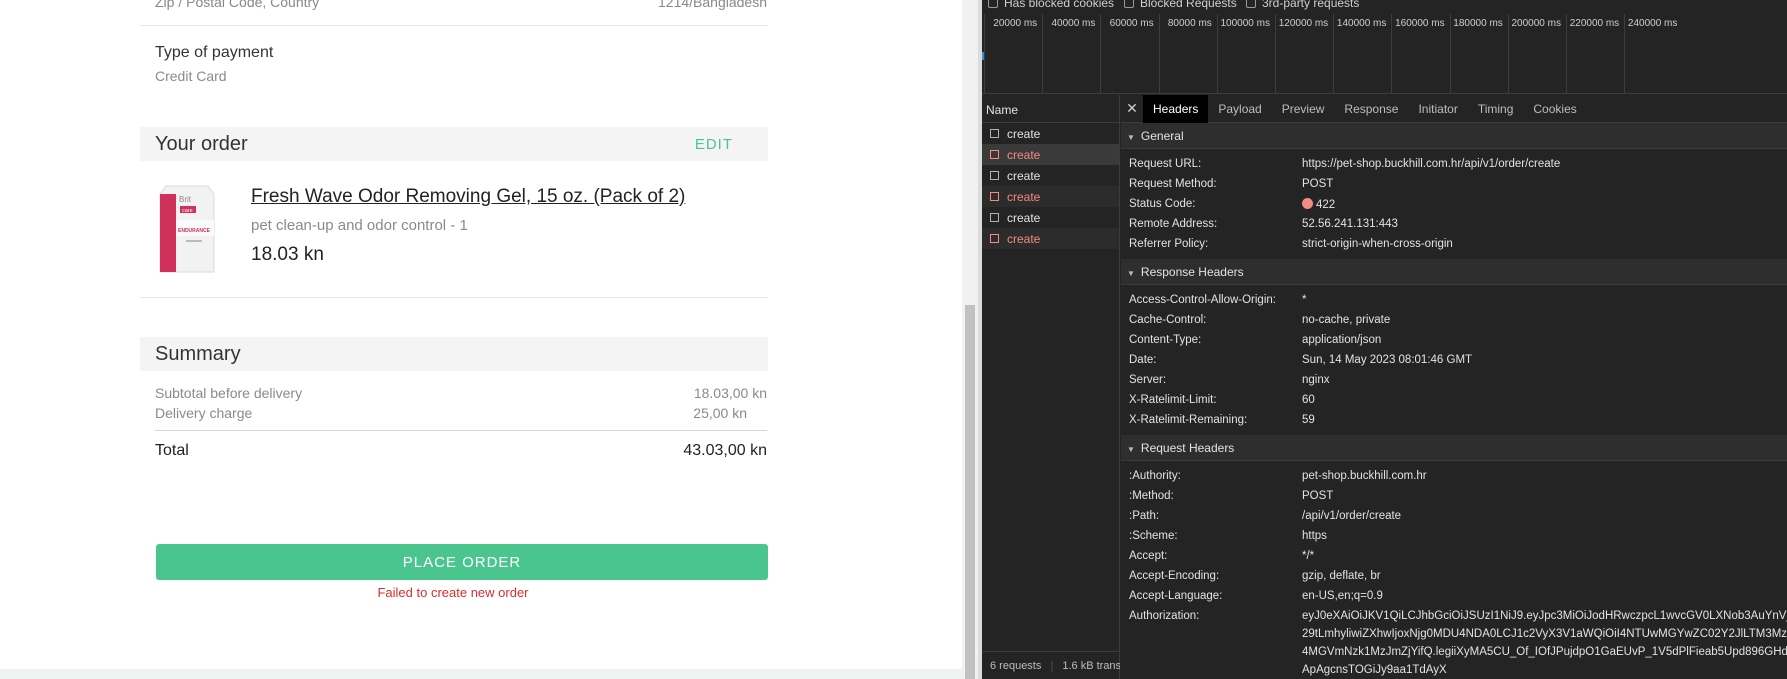 The width and height of the screenshot is (1787, 679). Describe the element at coordinates (1653, 54) in the screenshot. I see `timeline-column: 240000 ms` at that location.